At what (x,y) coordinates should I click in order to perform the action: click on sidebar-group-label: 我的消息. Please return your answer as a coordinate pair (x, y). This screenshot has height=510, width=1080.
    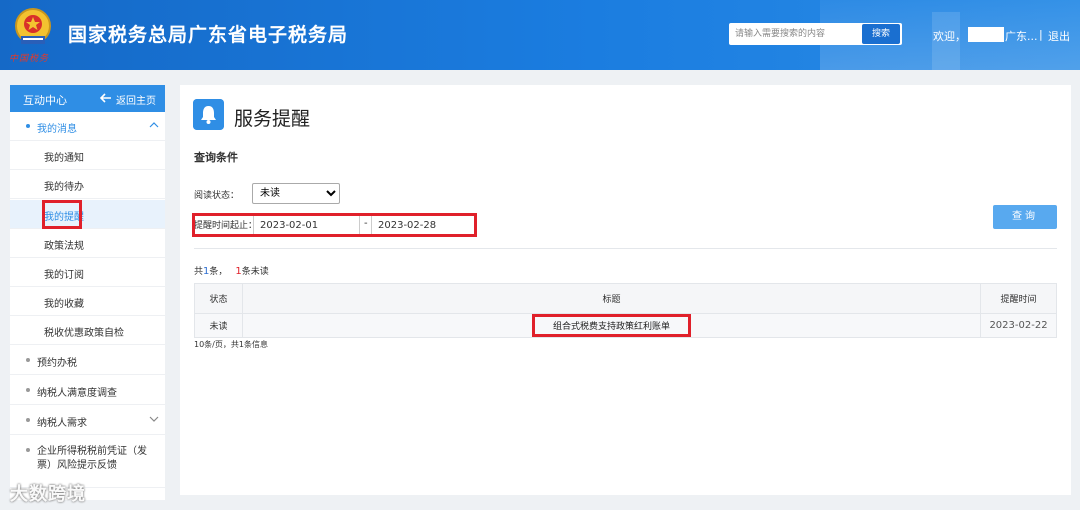
    Looking at the image, I should click on (57, 129).